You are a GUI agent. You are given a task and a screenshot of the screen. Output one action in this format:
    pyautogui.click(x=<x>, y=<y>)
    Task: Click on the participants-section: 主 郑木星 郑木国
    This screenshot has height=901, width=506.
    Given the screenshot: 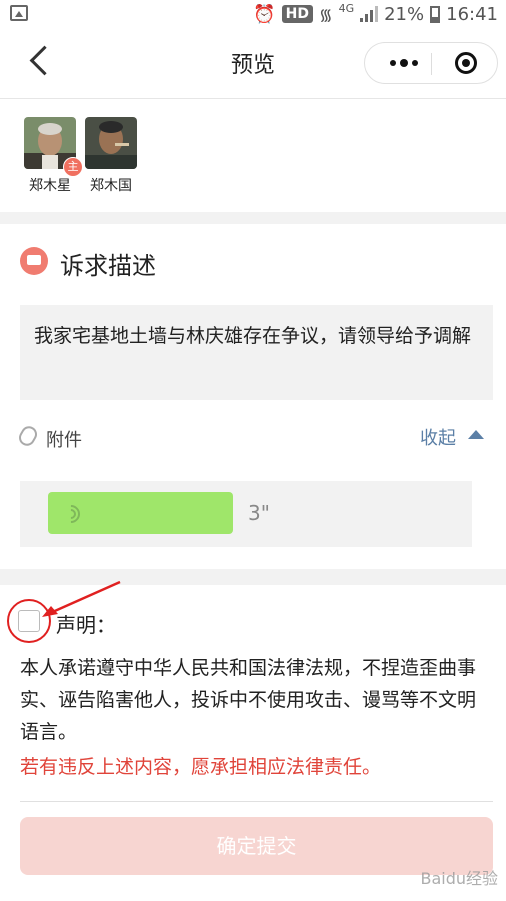 What is the action you would take?
    pyautogui.click(x=253, y=156)
    